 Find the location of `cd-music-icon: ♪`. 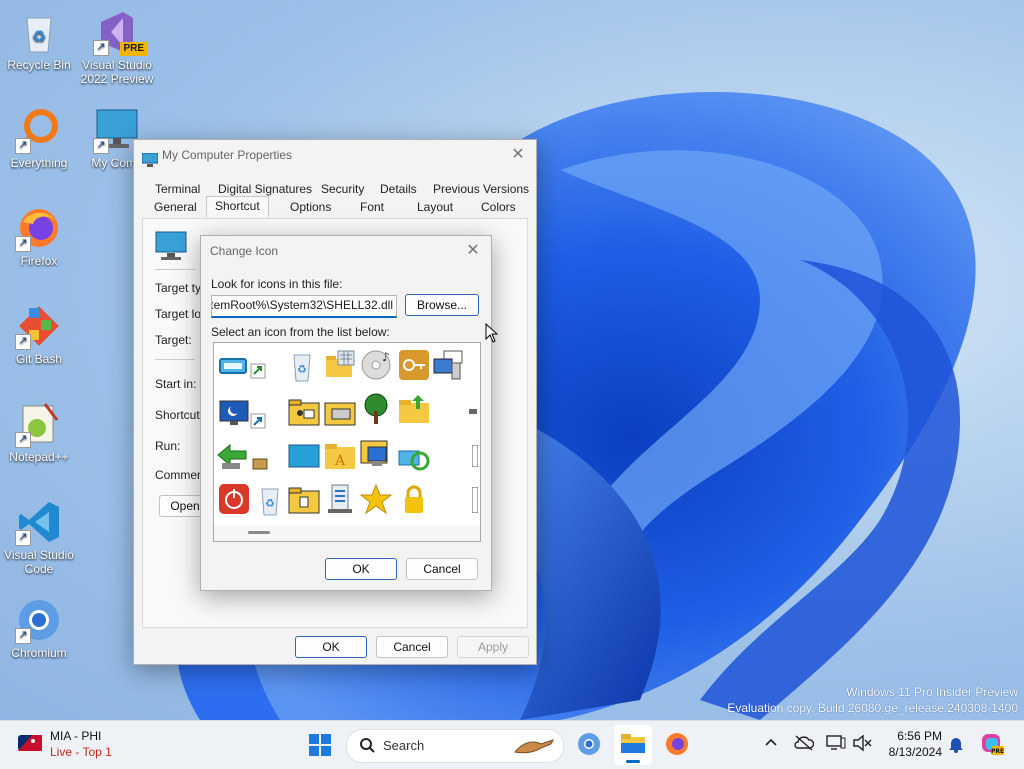

cd-music-icon: ♪ is located at coordinates (376, 365).